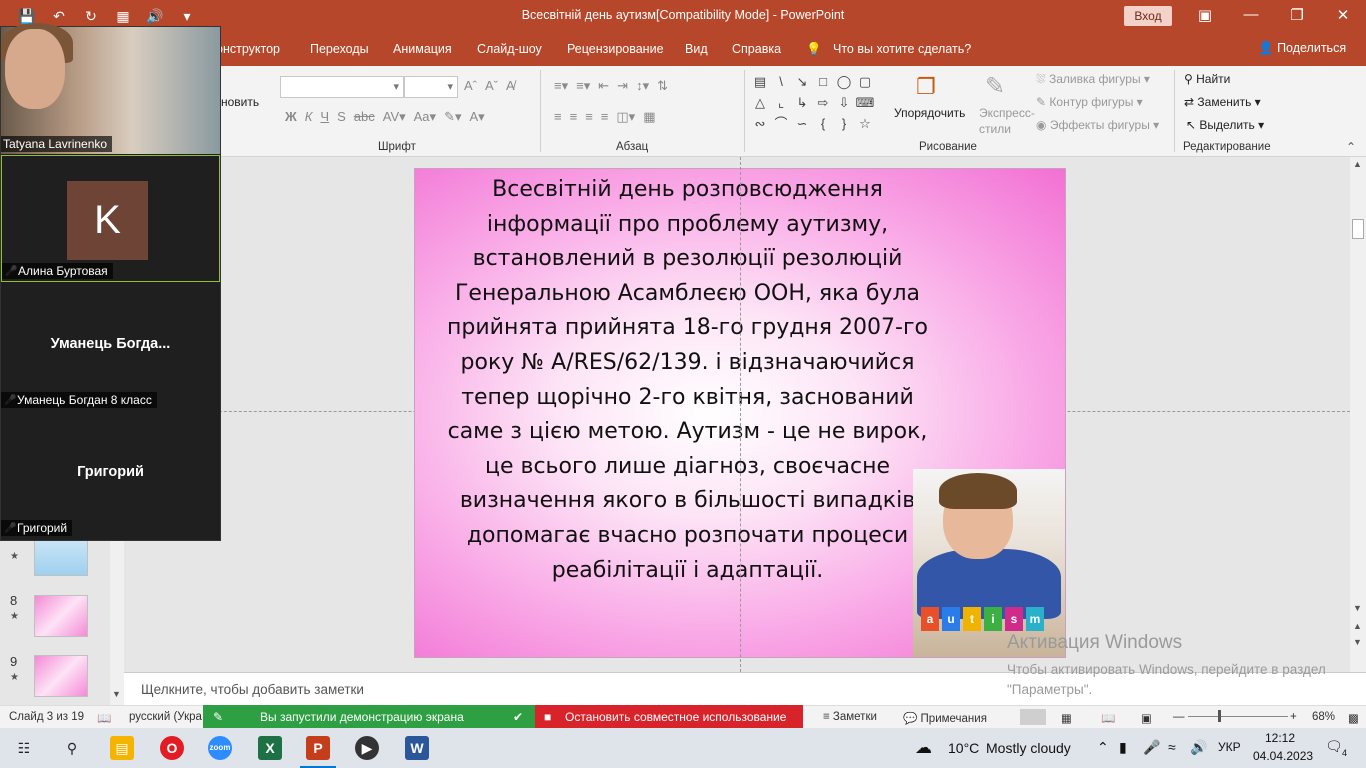 The height and width of the screenshot is (768, 1366). What do you see at coordinates (844, 103) in the screenshot?
I see `down-arrow-shape-icon: ⇩` at bounding box center [844, 103].